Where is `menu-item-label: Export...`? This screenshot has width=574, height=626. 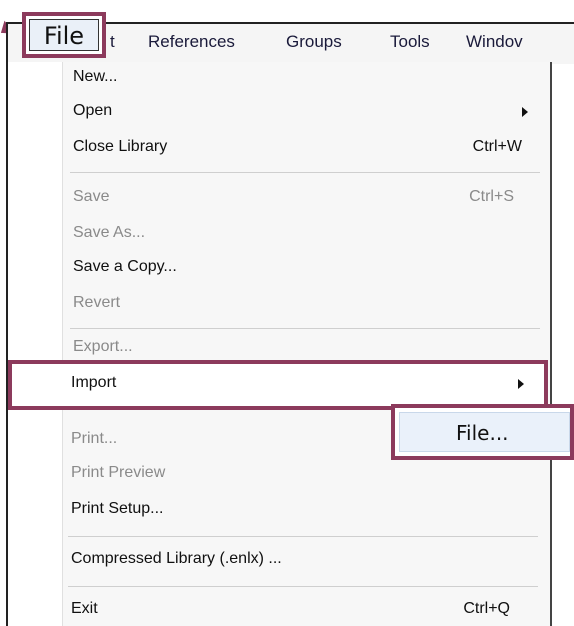 menu-item-label: Export... is located at coordinates (103, 346).